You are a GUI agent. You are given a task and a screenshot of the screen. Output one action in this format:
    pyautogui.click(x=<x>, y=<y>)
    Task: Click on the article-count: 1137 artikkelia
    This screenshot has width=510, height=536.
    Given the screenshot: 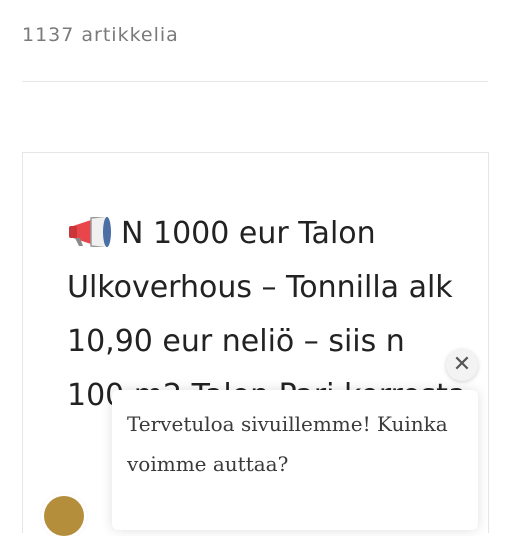 What is the action you would take?
    pyautogui.click(x=100, y=35)
    